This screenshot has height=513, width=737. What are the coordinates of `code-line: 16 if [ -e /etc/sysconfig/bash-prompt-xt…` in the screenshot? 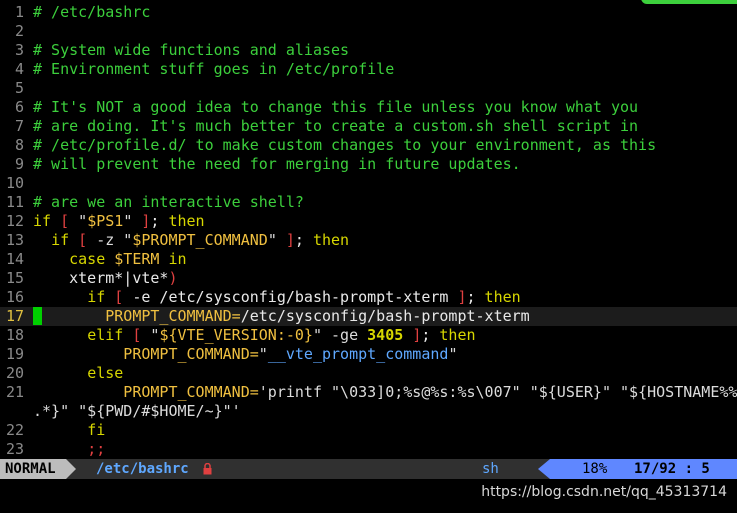 It's located at (368, 297).